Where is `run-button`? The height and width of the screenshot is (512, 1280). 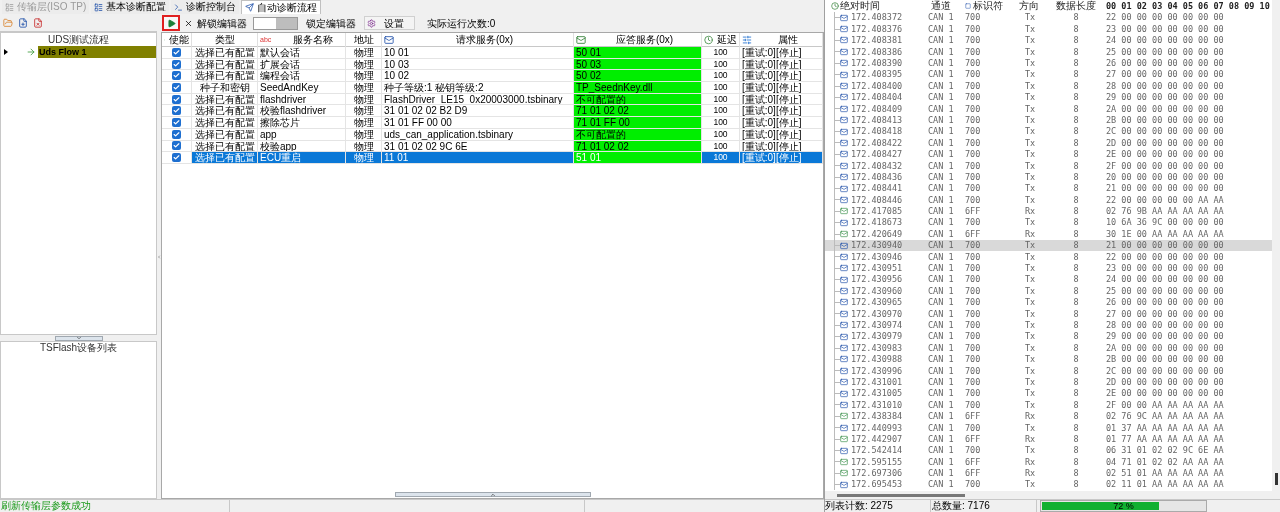 run-button is located at coordinates (171, 23).